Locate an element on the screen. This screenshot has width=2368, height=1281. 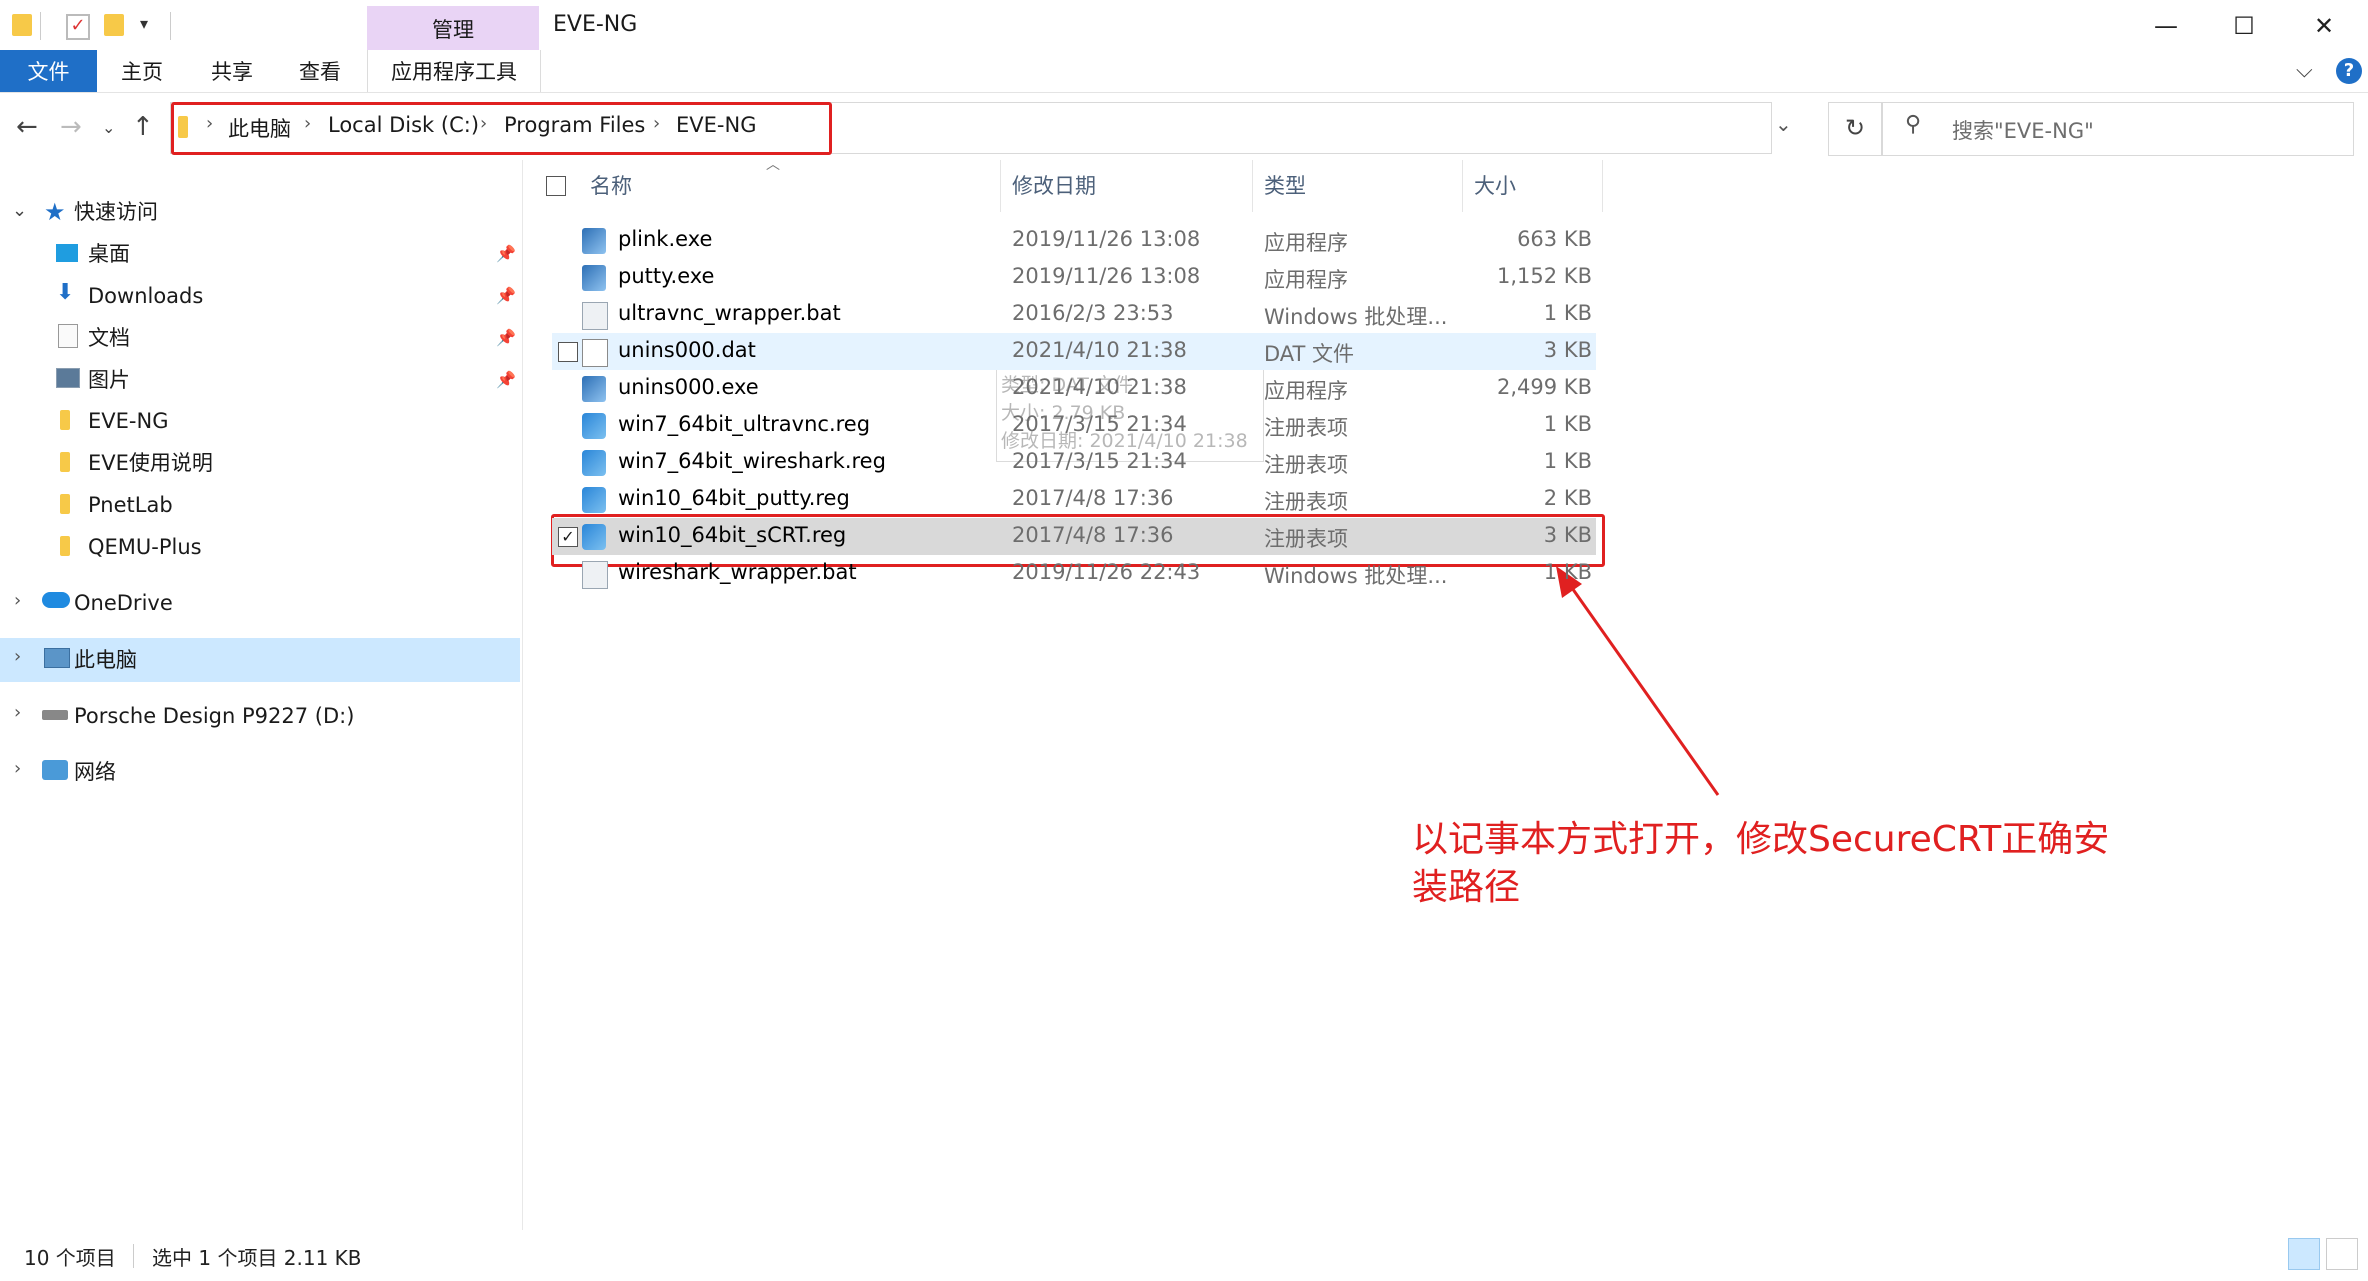
file-name: win10_64bit_sCRT.reg is located at coordinates (732, 535).